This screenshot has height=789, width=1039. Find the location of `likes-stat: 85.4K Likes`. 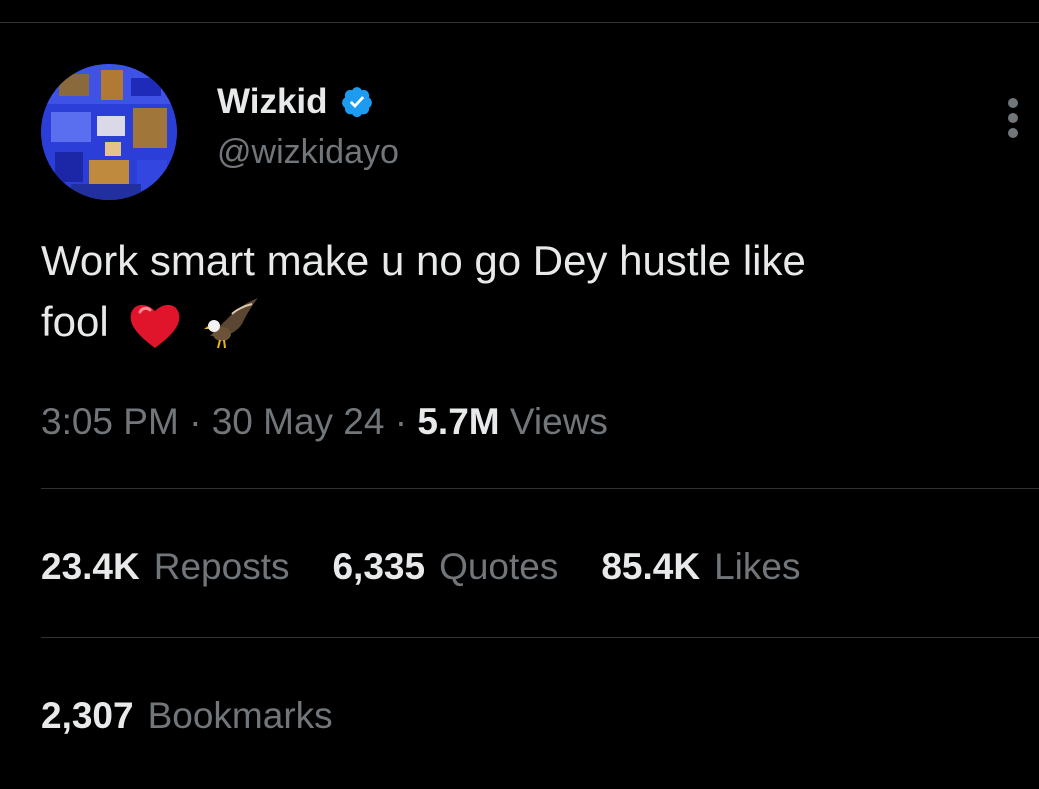

likes-stat: 85.4K Likes is located at coordinates (700, 567).